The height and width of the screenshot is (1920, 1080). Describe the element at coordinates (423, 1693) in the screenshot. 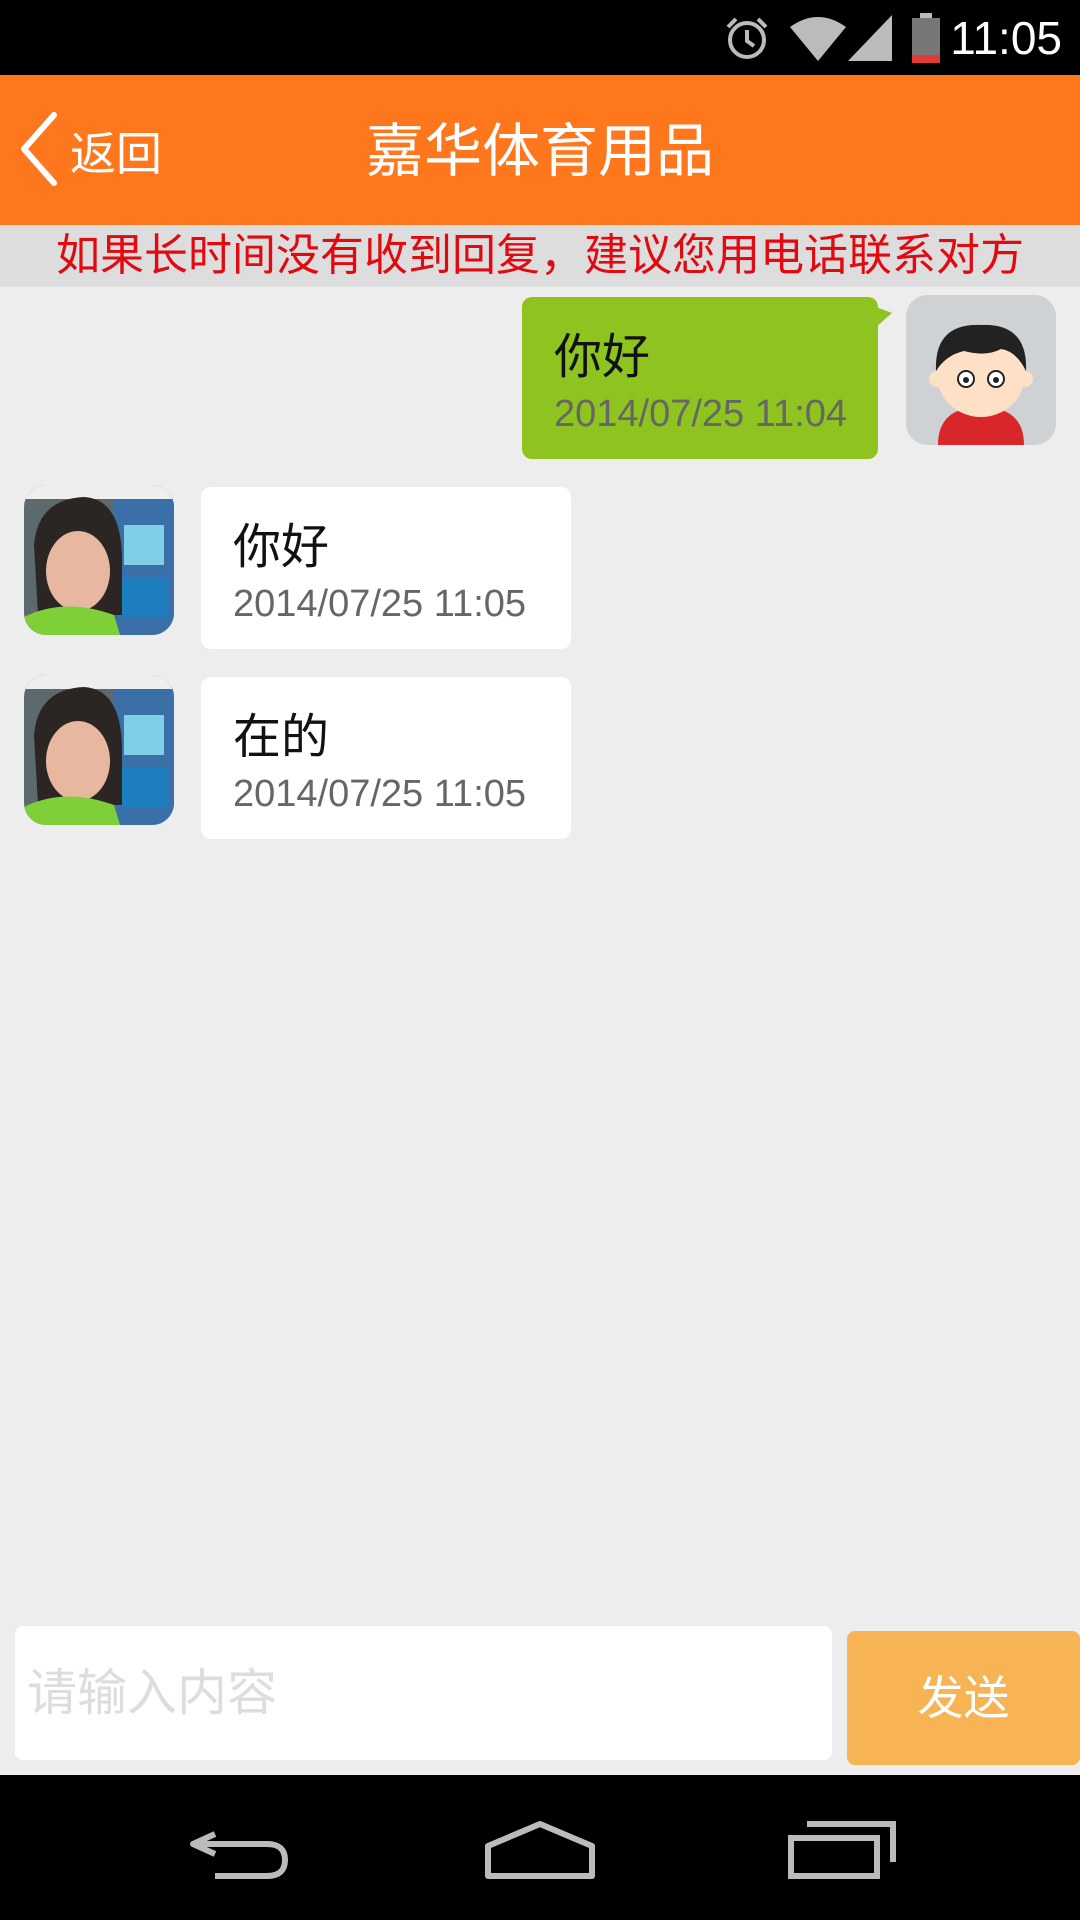

I see `message-input` at that location.